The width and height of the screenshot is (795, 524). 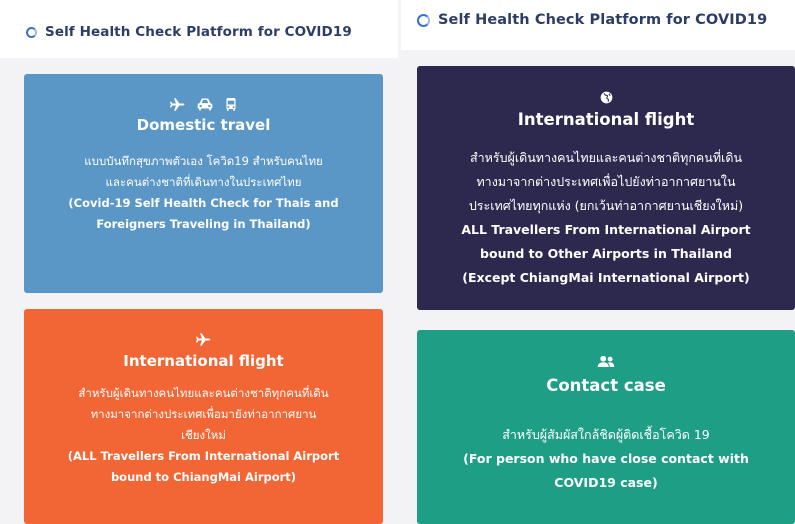 I want to click on transport-icons, so click(x=203, y=104).